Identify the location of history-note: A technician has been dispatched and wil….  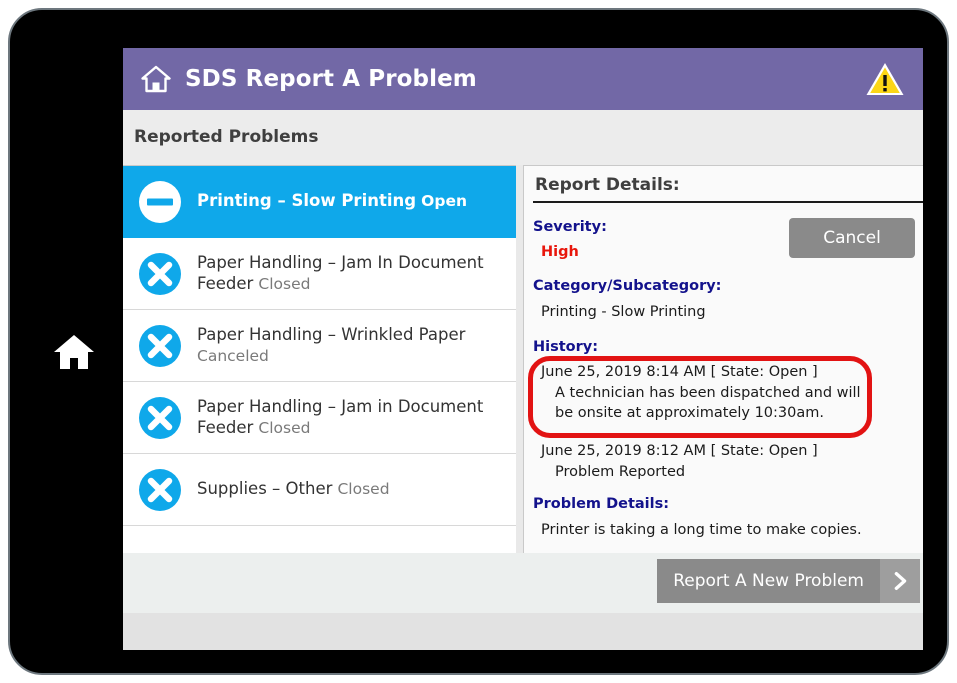
(708, 403).